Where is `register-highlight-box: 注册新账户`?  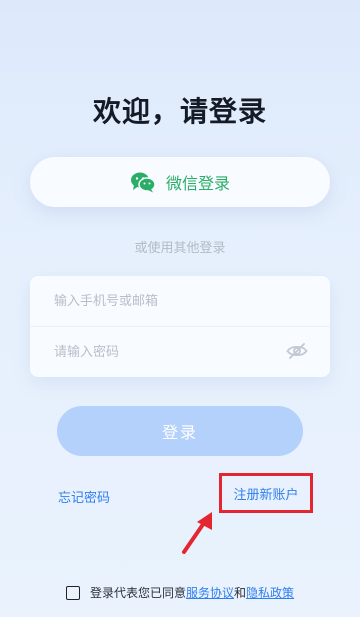 register-highlight-box: 注册新账户 is located at coordinates (266, 493).